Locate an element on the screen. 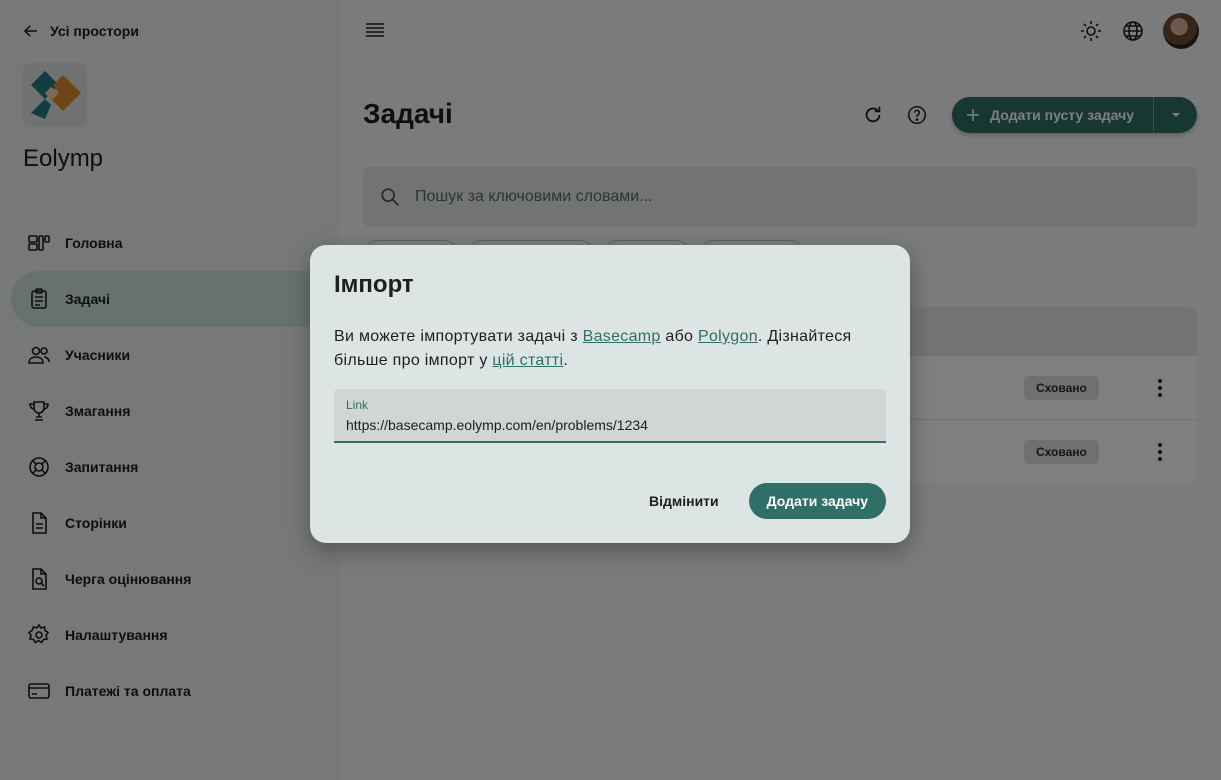 The image size is (1221, 780). text-end: . is located at coordinates (566, 360).